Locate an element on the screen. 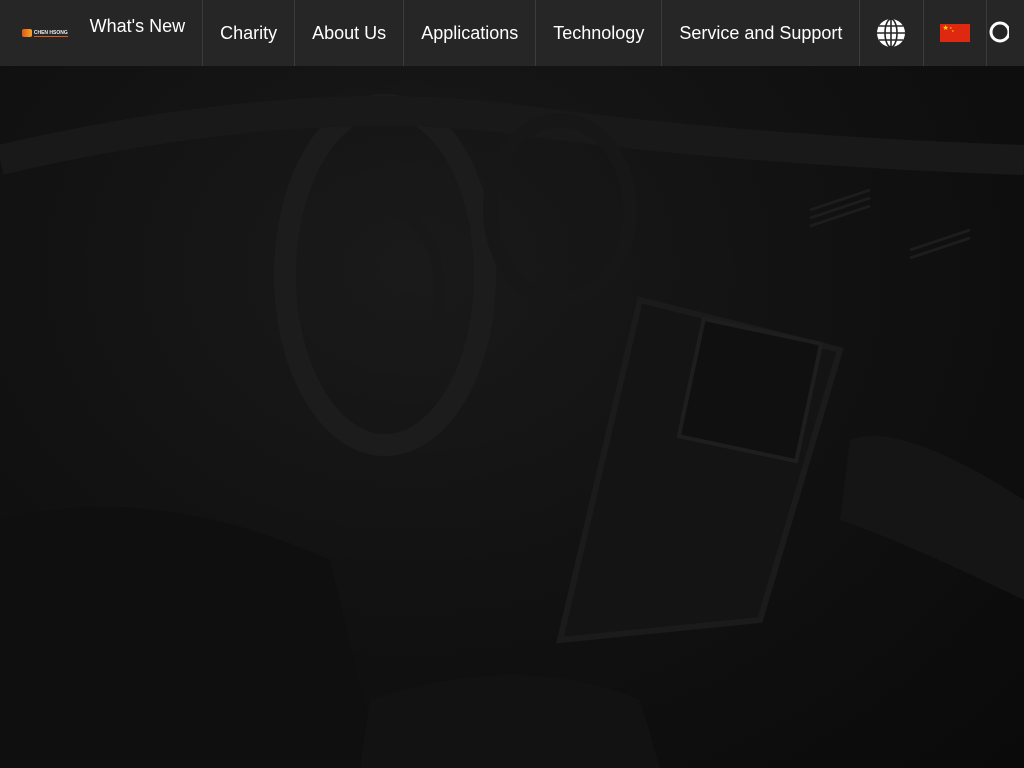 This screenshot has height=768, width=1024. flag-small-star-icon: ★ is located at coordinates (953, 31).